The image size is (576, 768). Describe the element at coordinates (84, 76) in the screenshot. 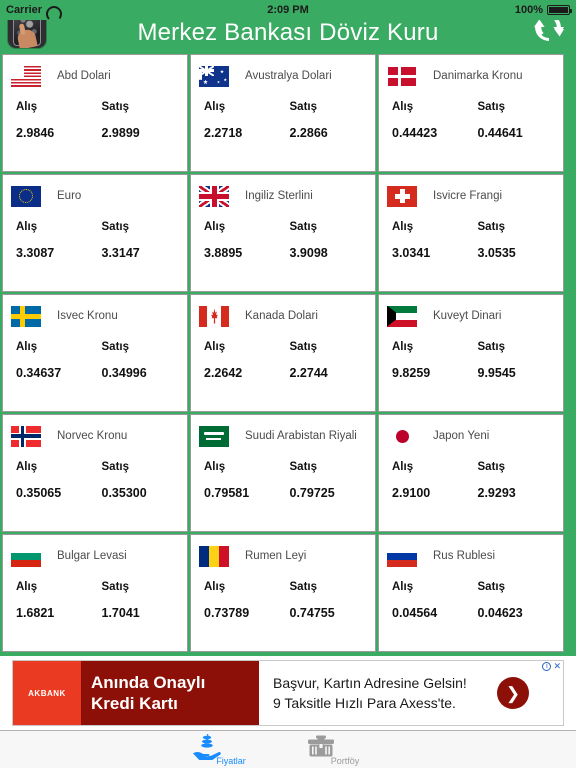

I see `currency-name: Abd Dolari` at that location.